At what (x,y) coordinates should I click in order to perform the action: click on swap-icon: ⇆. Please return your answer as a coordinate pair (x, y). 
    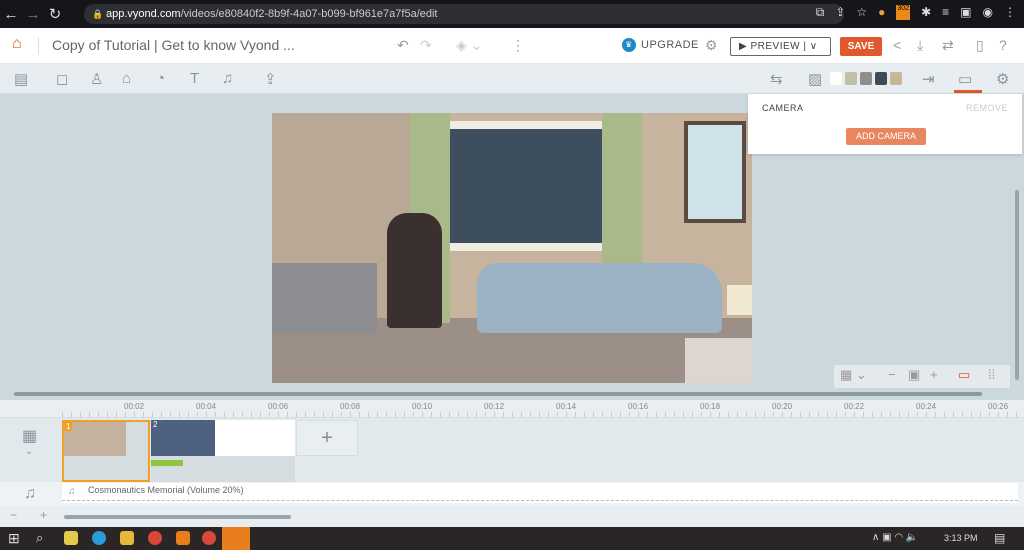
    Looking at the image, I should click on (776, 79).